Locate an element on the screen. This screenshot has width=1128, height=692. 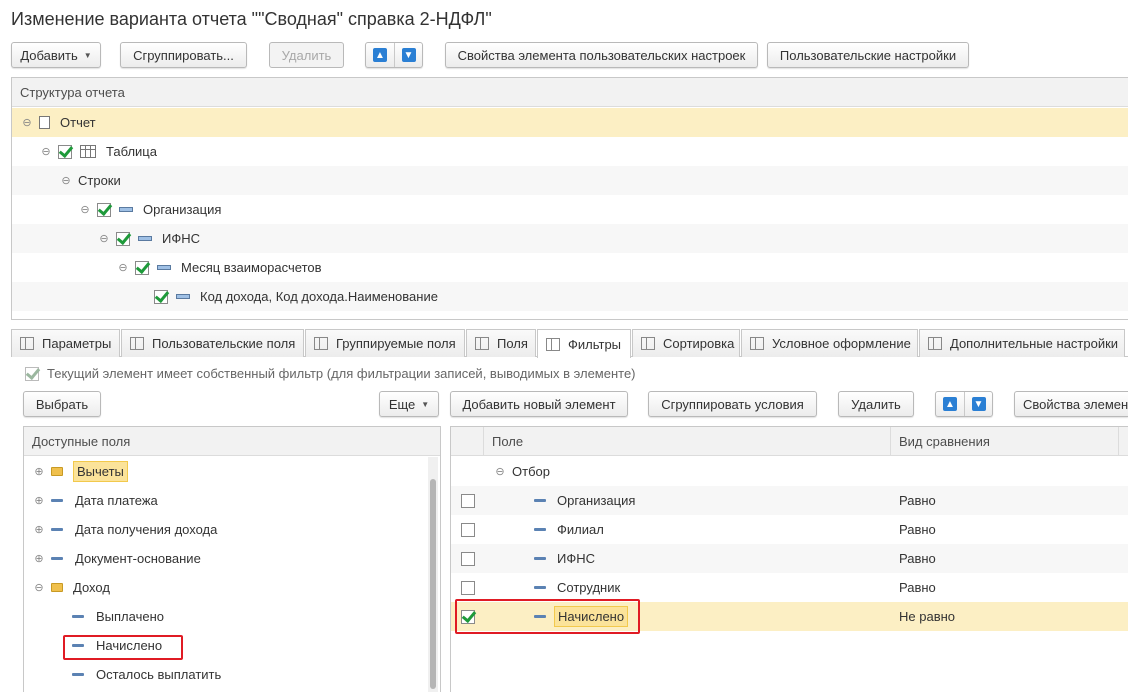
filter-group-root: ⊖ Отбор is located at coordinates (789, 471).